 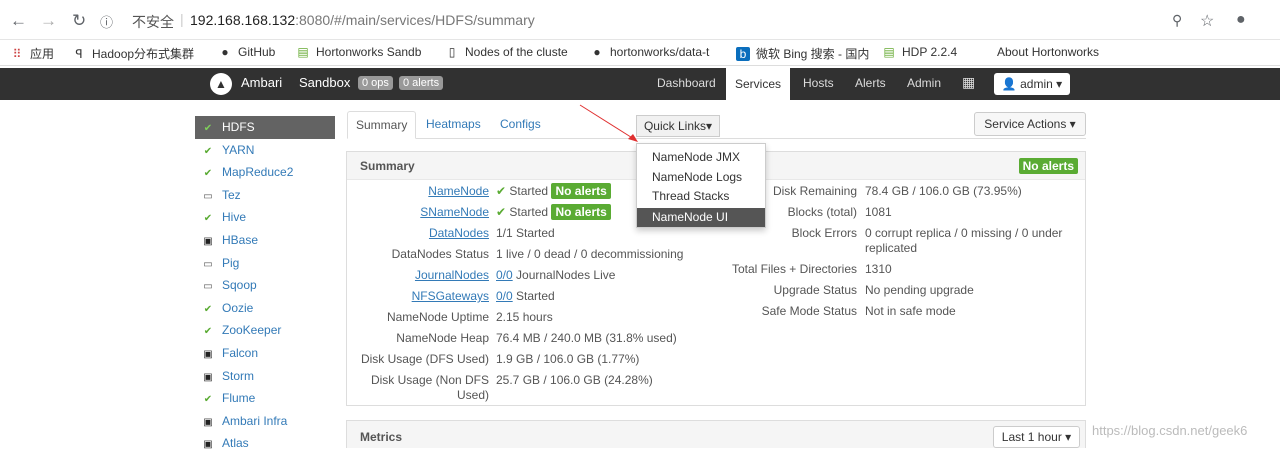 I want to click on snamenode-link: SNameNode, so click(x=444, y=212).